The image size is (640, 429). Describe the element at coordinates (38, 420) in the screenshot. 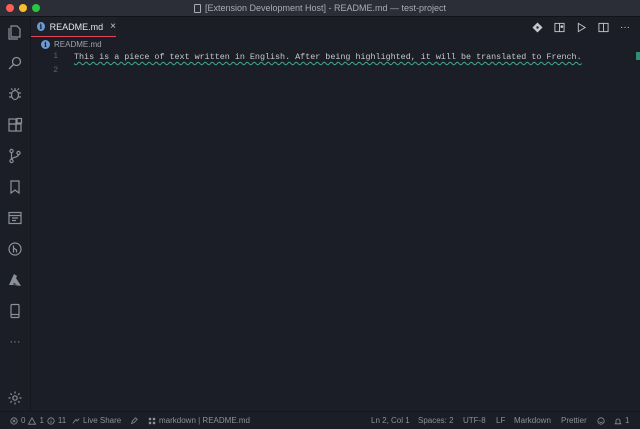

I see `problems-indicator: 0 1 11` at that location.